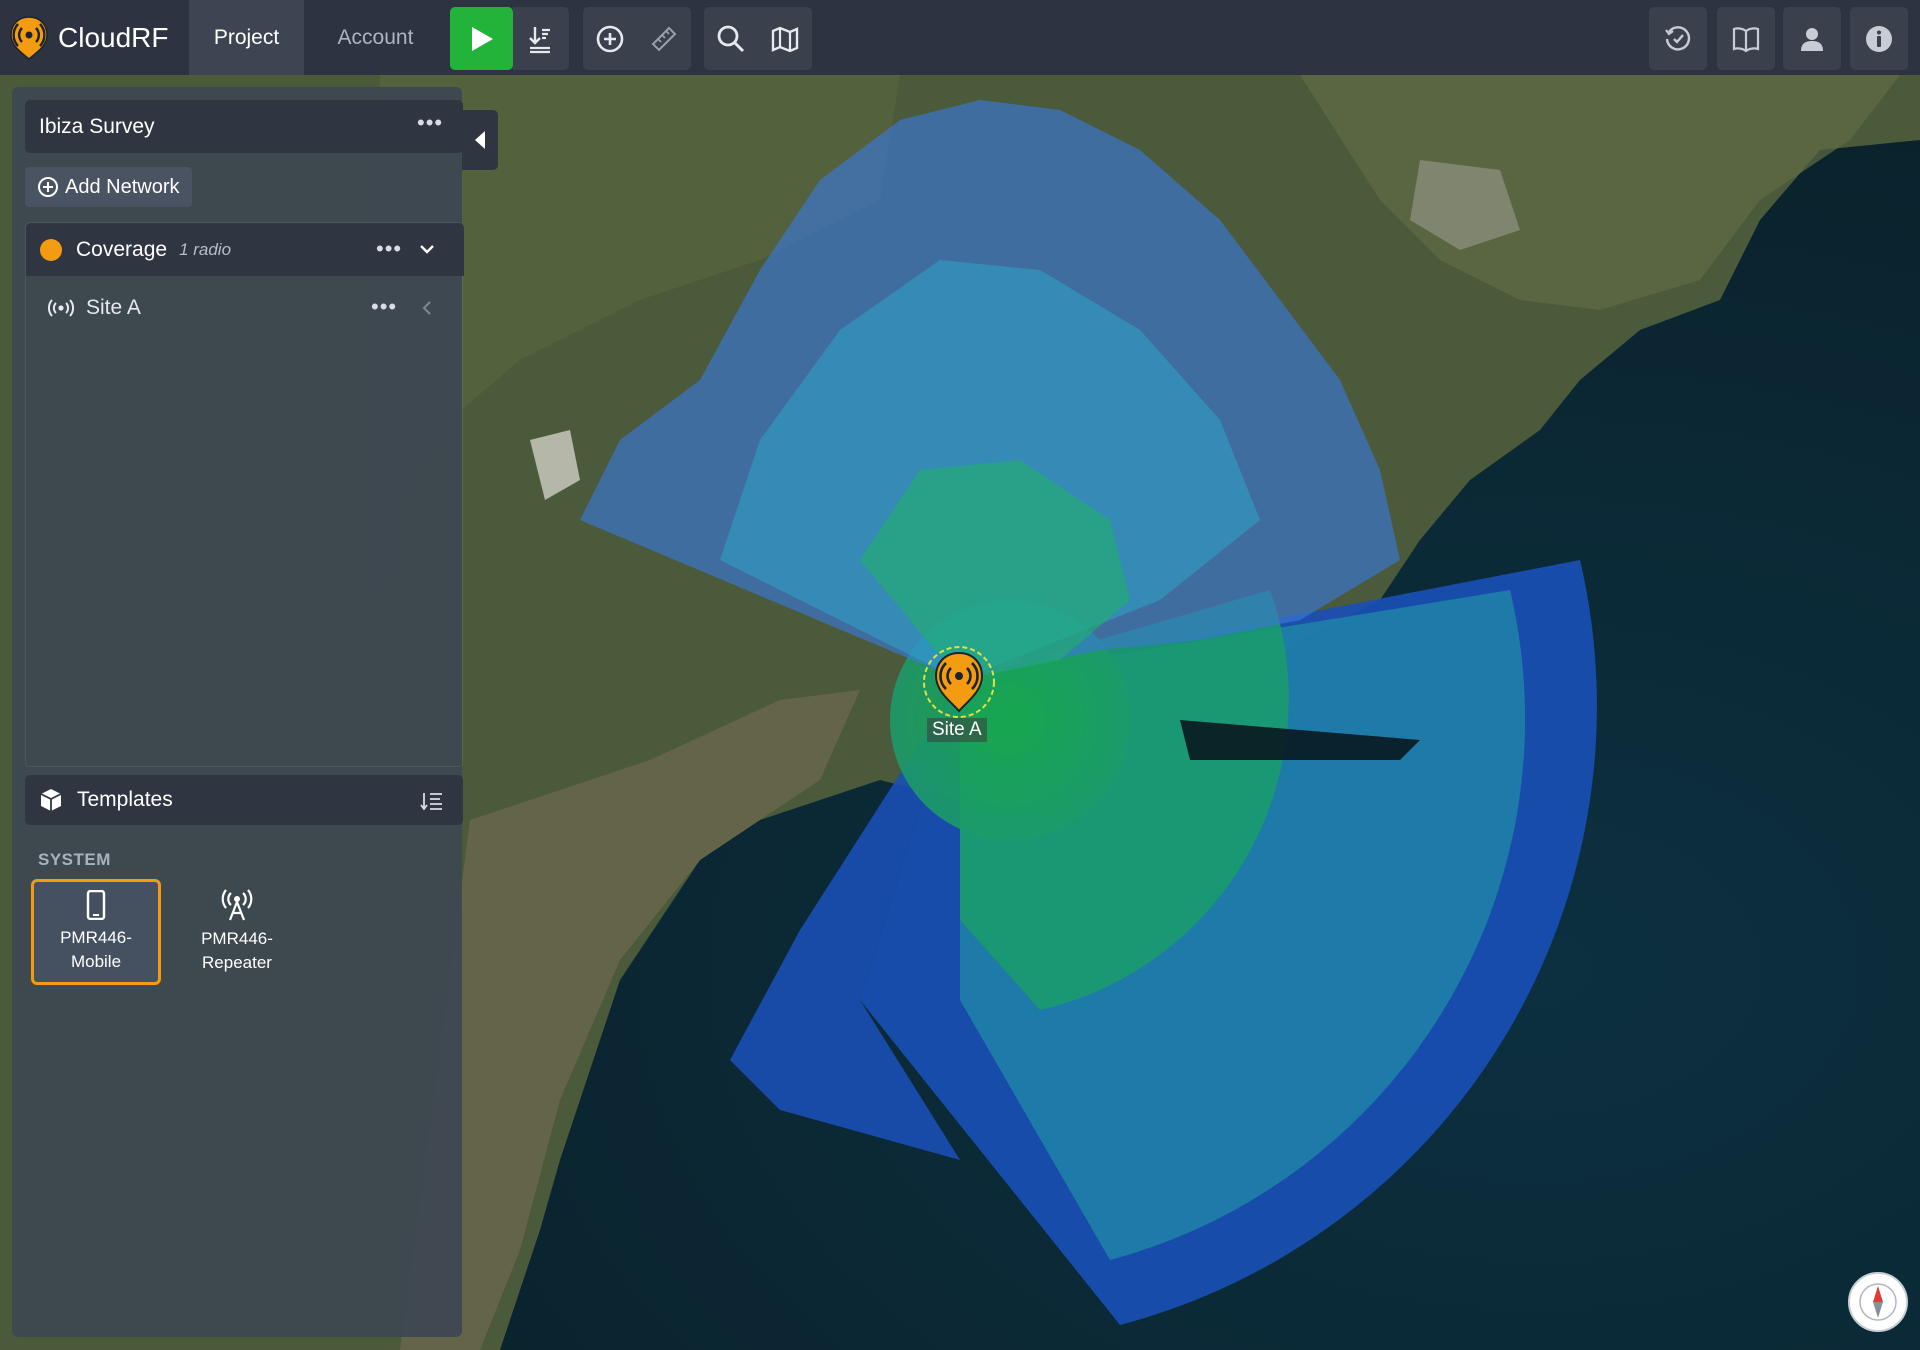 This screenshot has width=1920, height=1350. I want to click on play-icon, so click(482, 38).